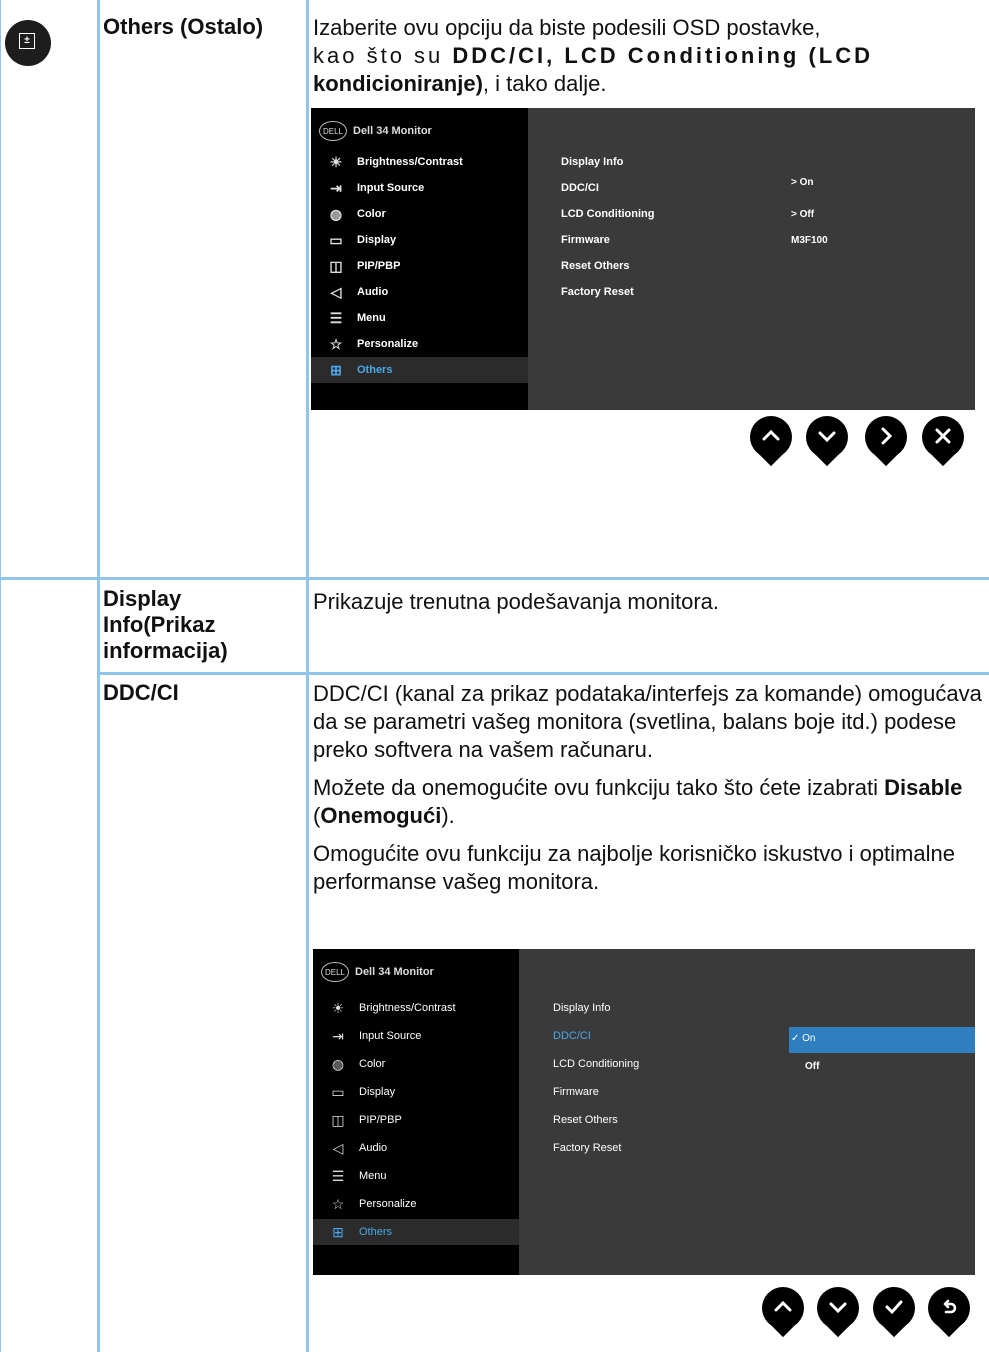 Image resolution: width=989 pixels, height=1352 pixels. Describe the element at coordinates (943, 437) in the screenshot. I see `close-button` at that location.